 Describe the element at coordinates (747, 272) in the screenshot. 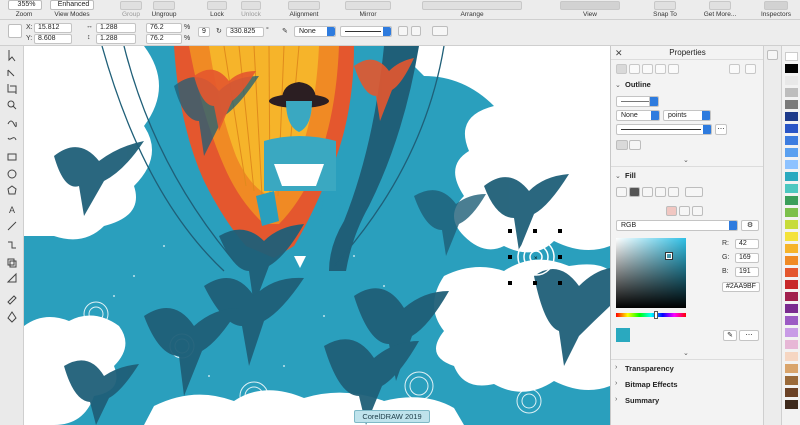

I see `b-value-input: 191` at that location.